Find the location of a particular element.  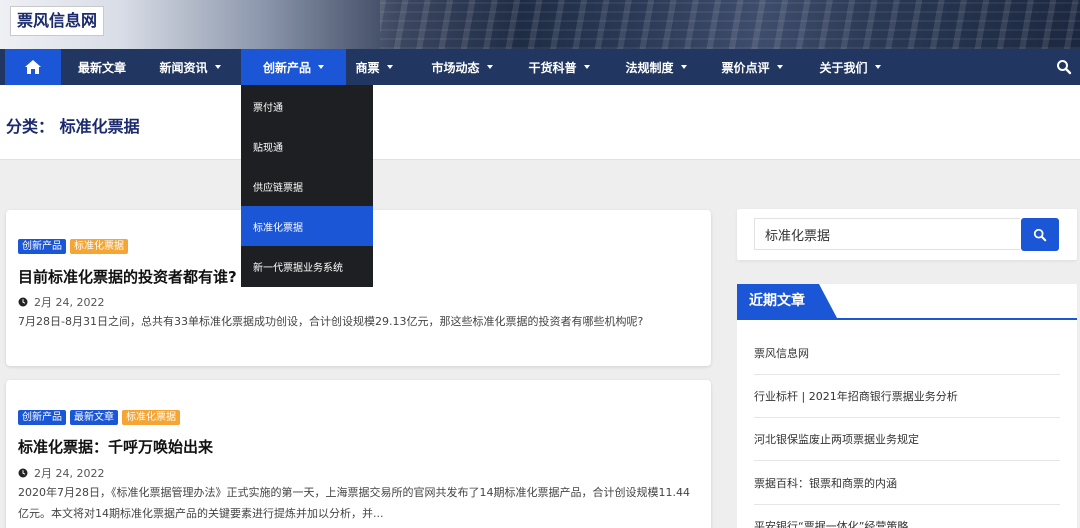

recent-post-item: 行业标杆 | 2021年招商银行票据业务分析 is located at coordinates (907, 396).